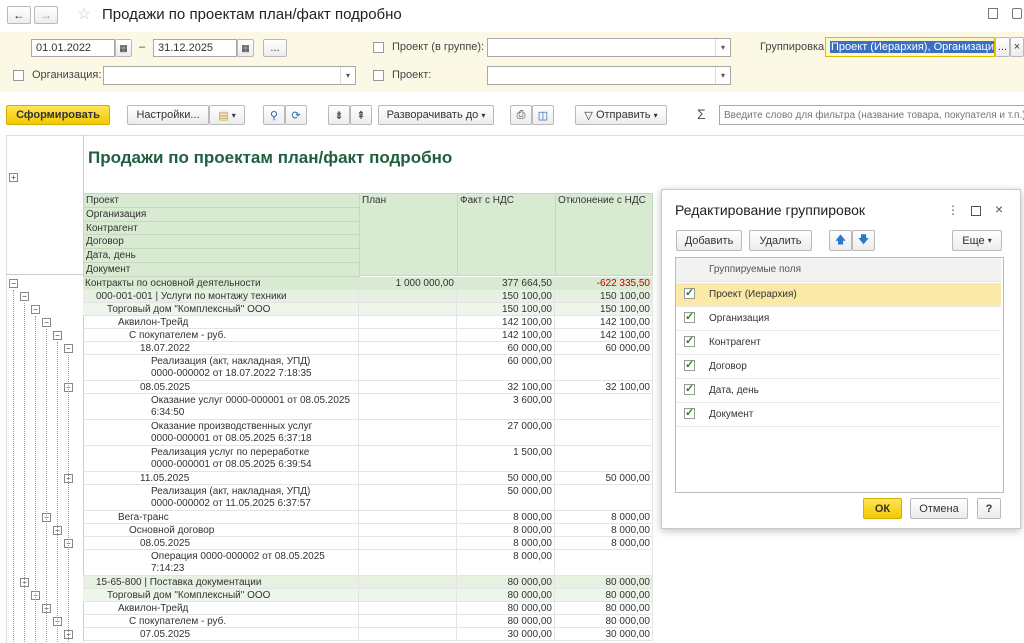 The width and height of the screenshot is (1024, 643). What do you see at coordinates (838, 367) in the screenshot?
I see `grouping-field-item: ✓ Договор` at bounding box center [838, 367].